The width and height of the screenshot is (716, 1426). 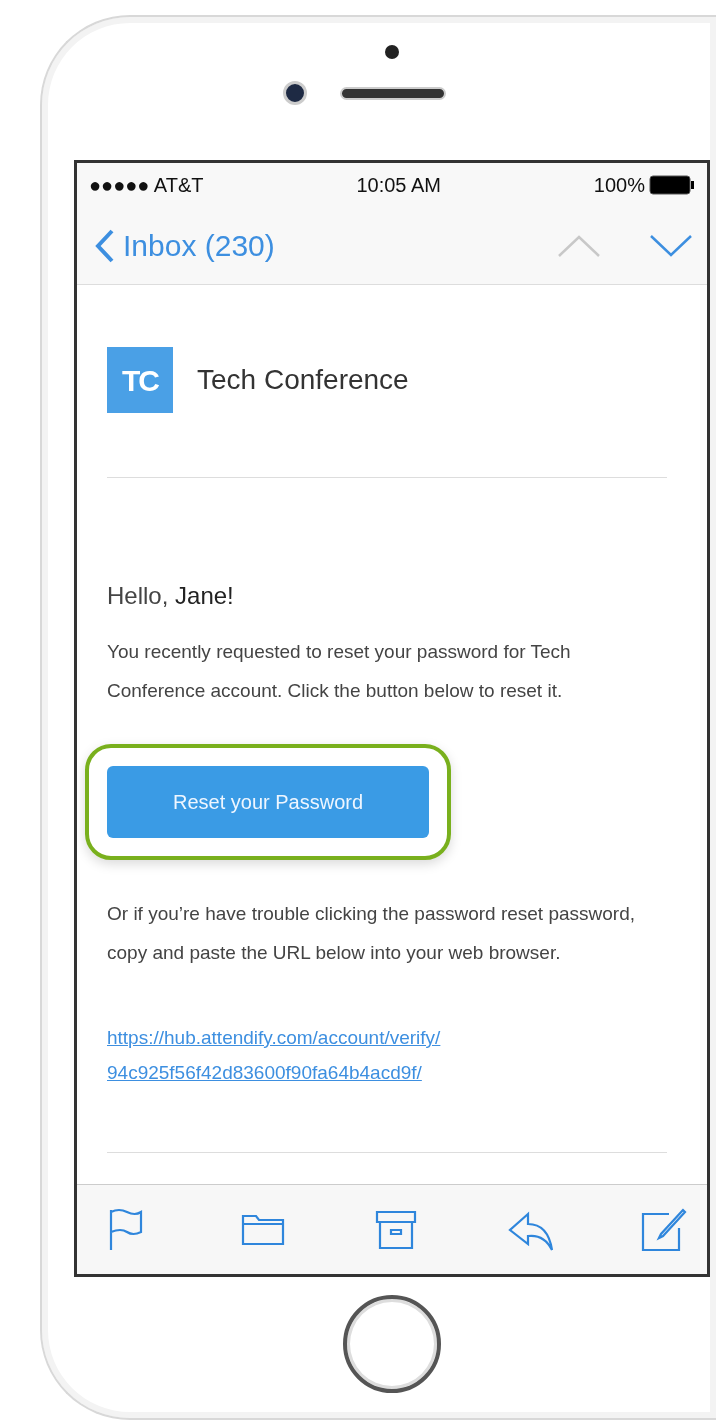 What do you see at coordinates (140, 380) in the screenshot?
I see `sender-logo: TC` at bounding box center [140, 380].